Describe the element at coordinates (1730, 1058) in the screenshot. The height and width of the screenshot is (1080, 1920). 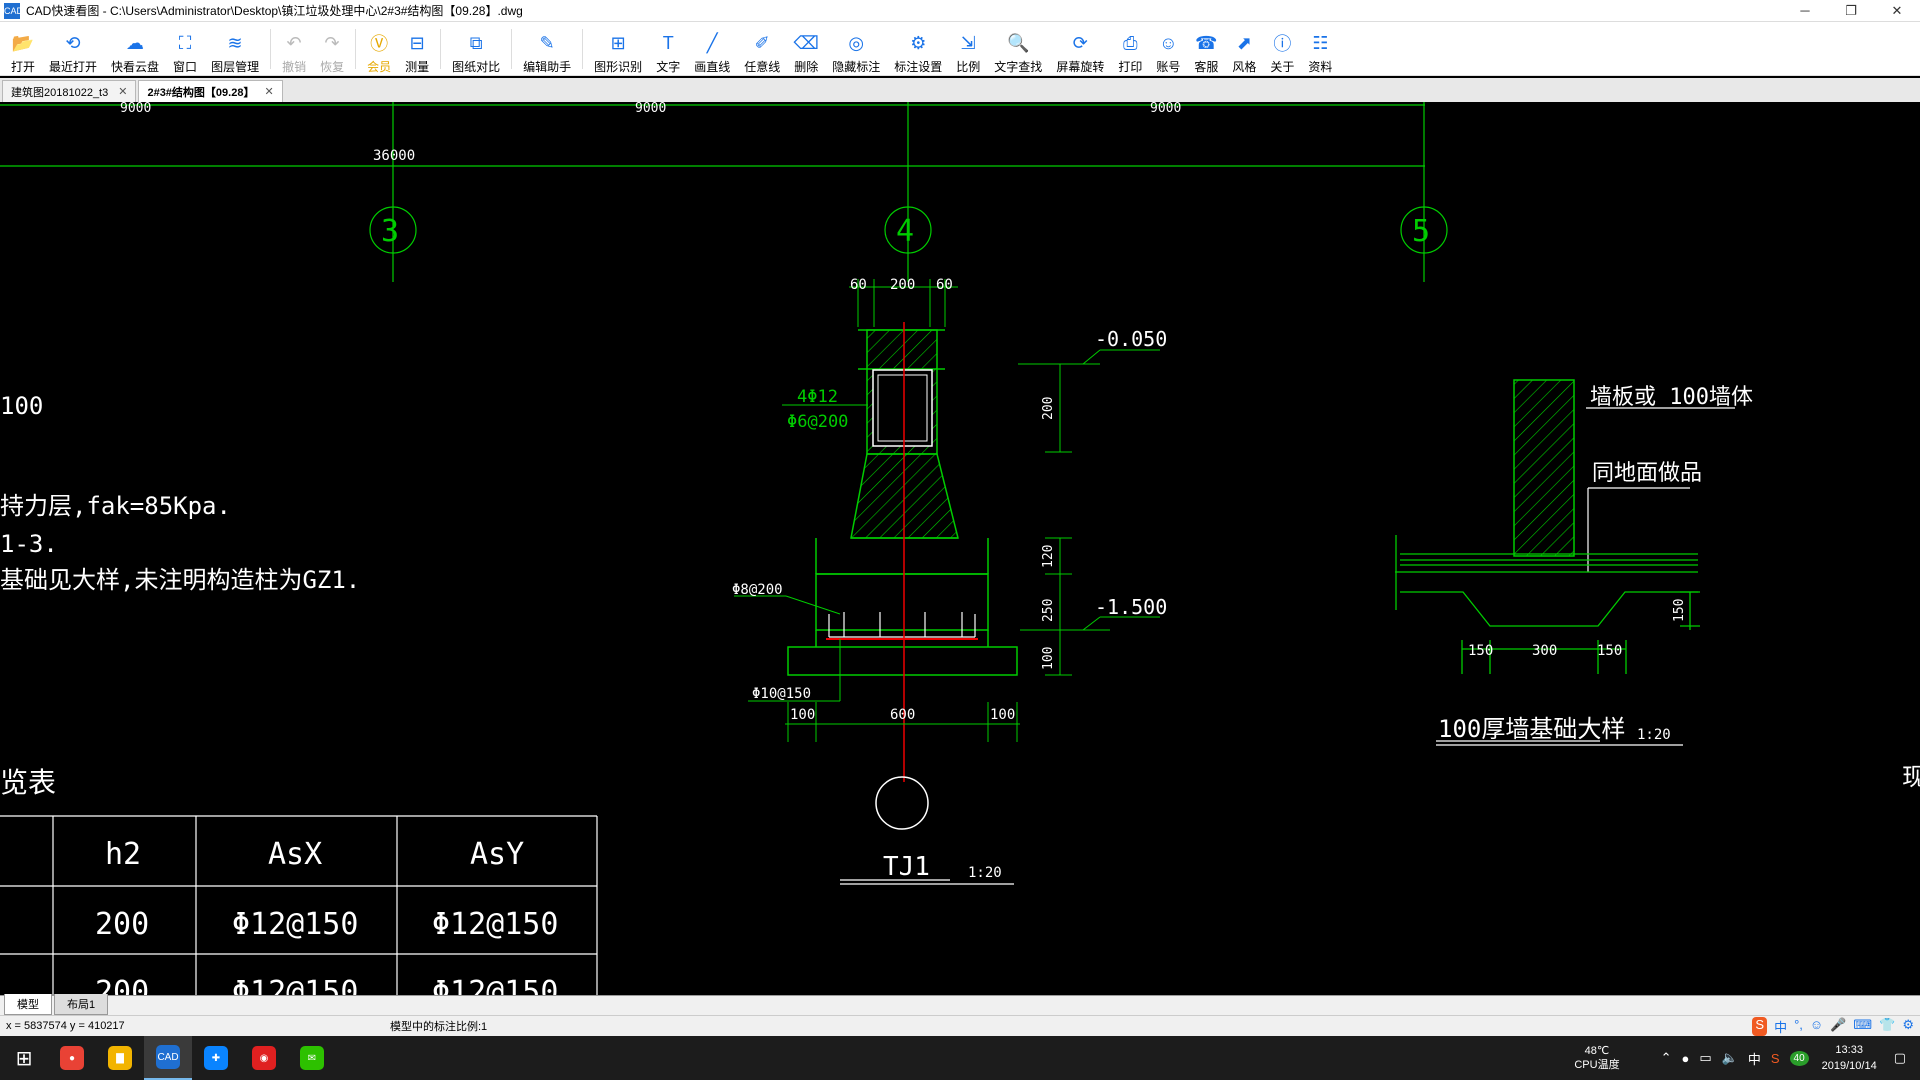
I see `volume-icon: 🔈` at that location.